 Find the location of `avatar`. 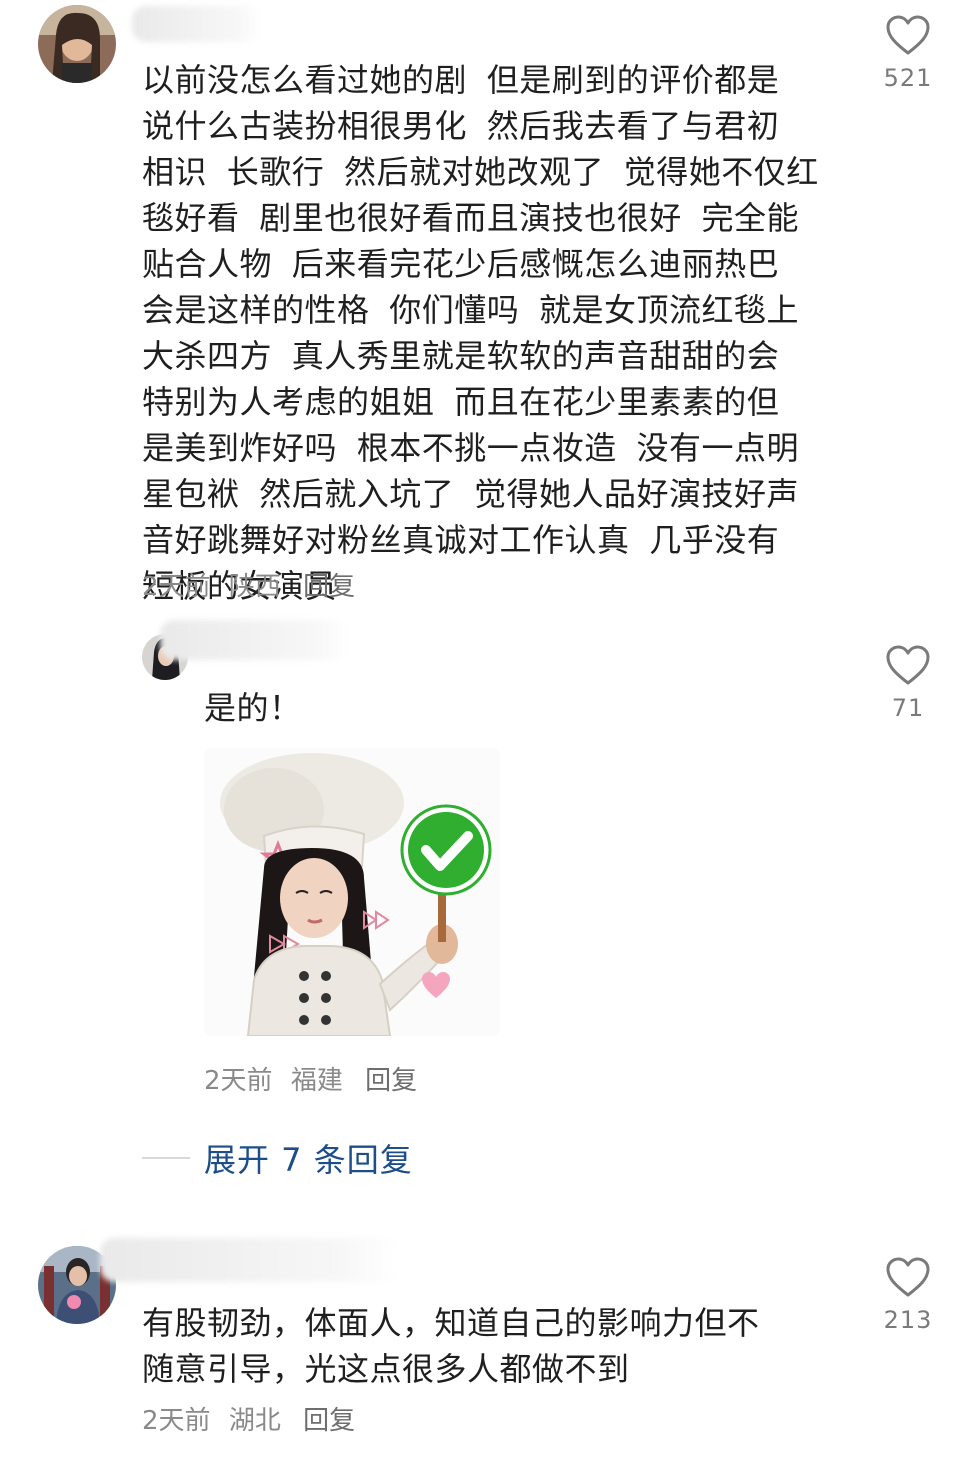

avatar is located at coordinates (77, 44).